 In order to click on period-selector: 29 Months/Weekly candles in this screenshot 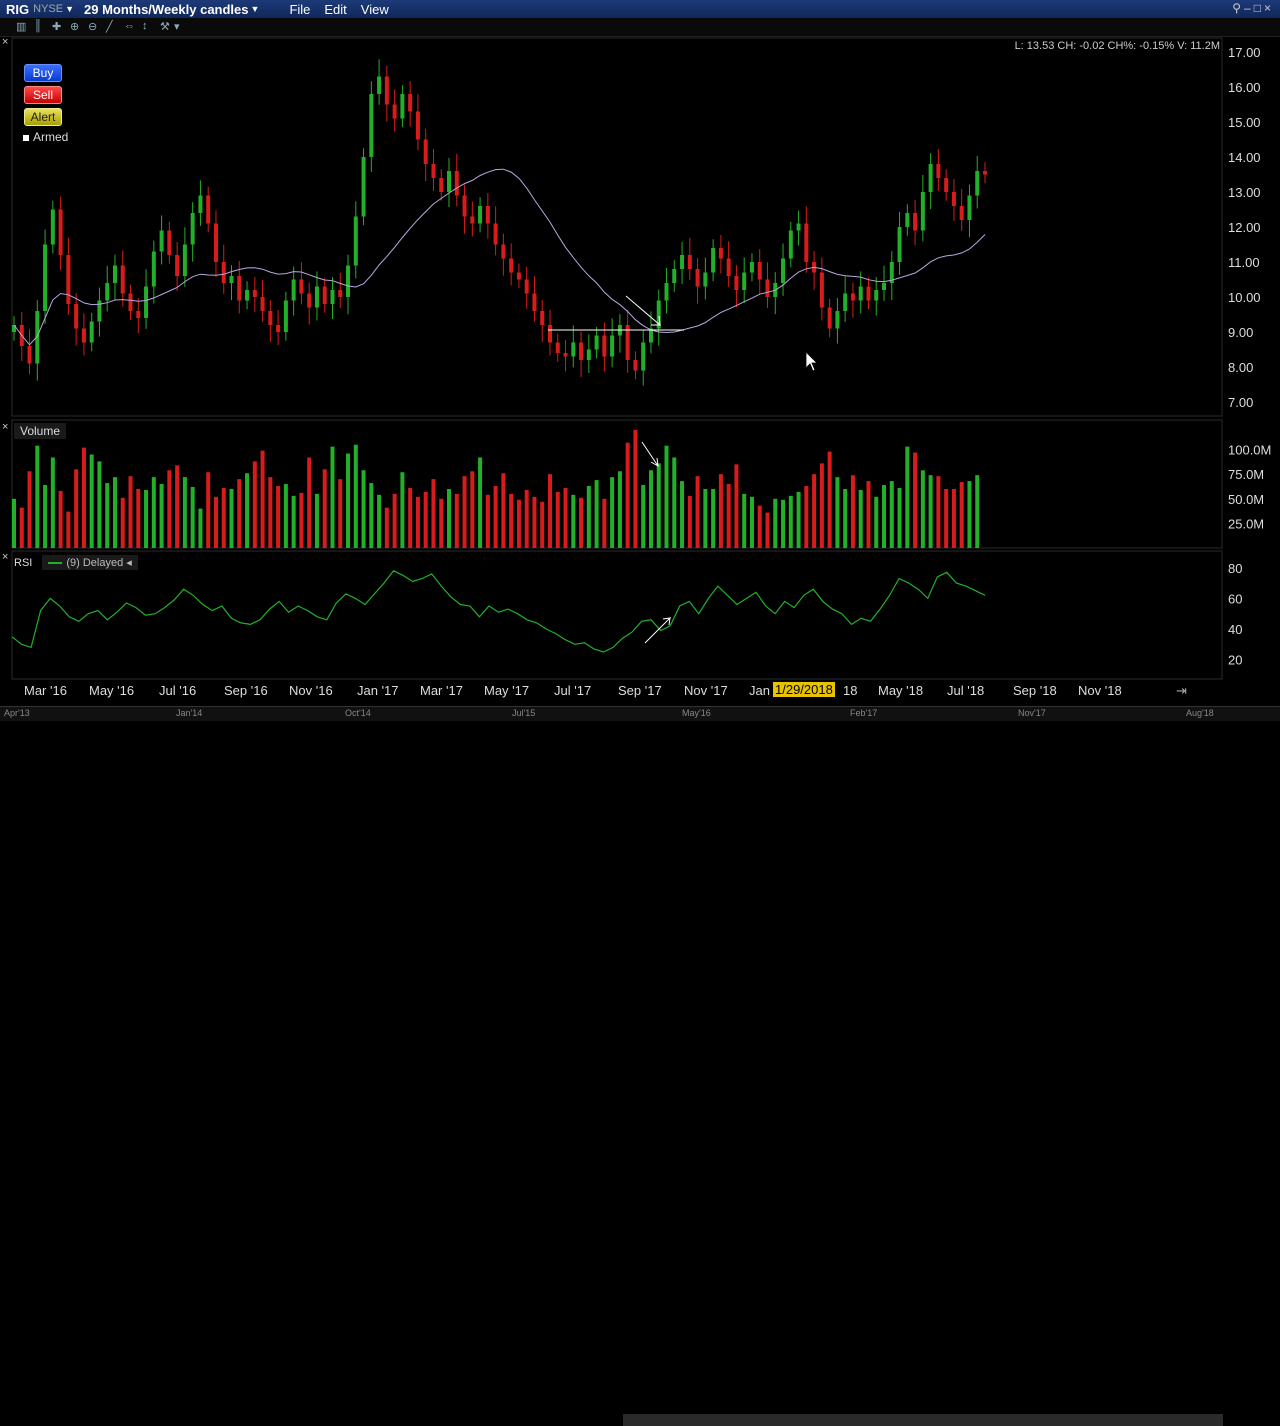, I will do `click(166, 9)`.